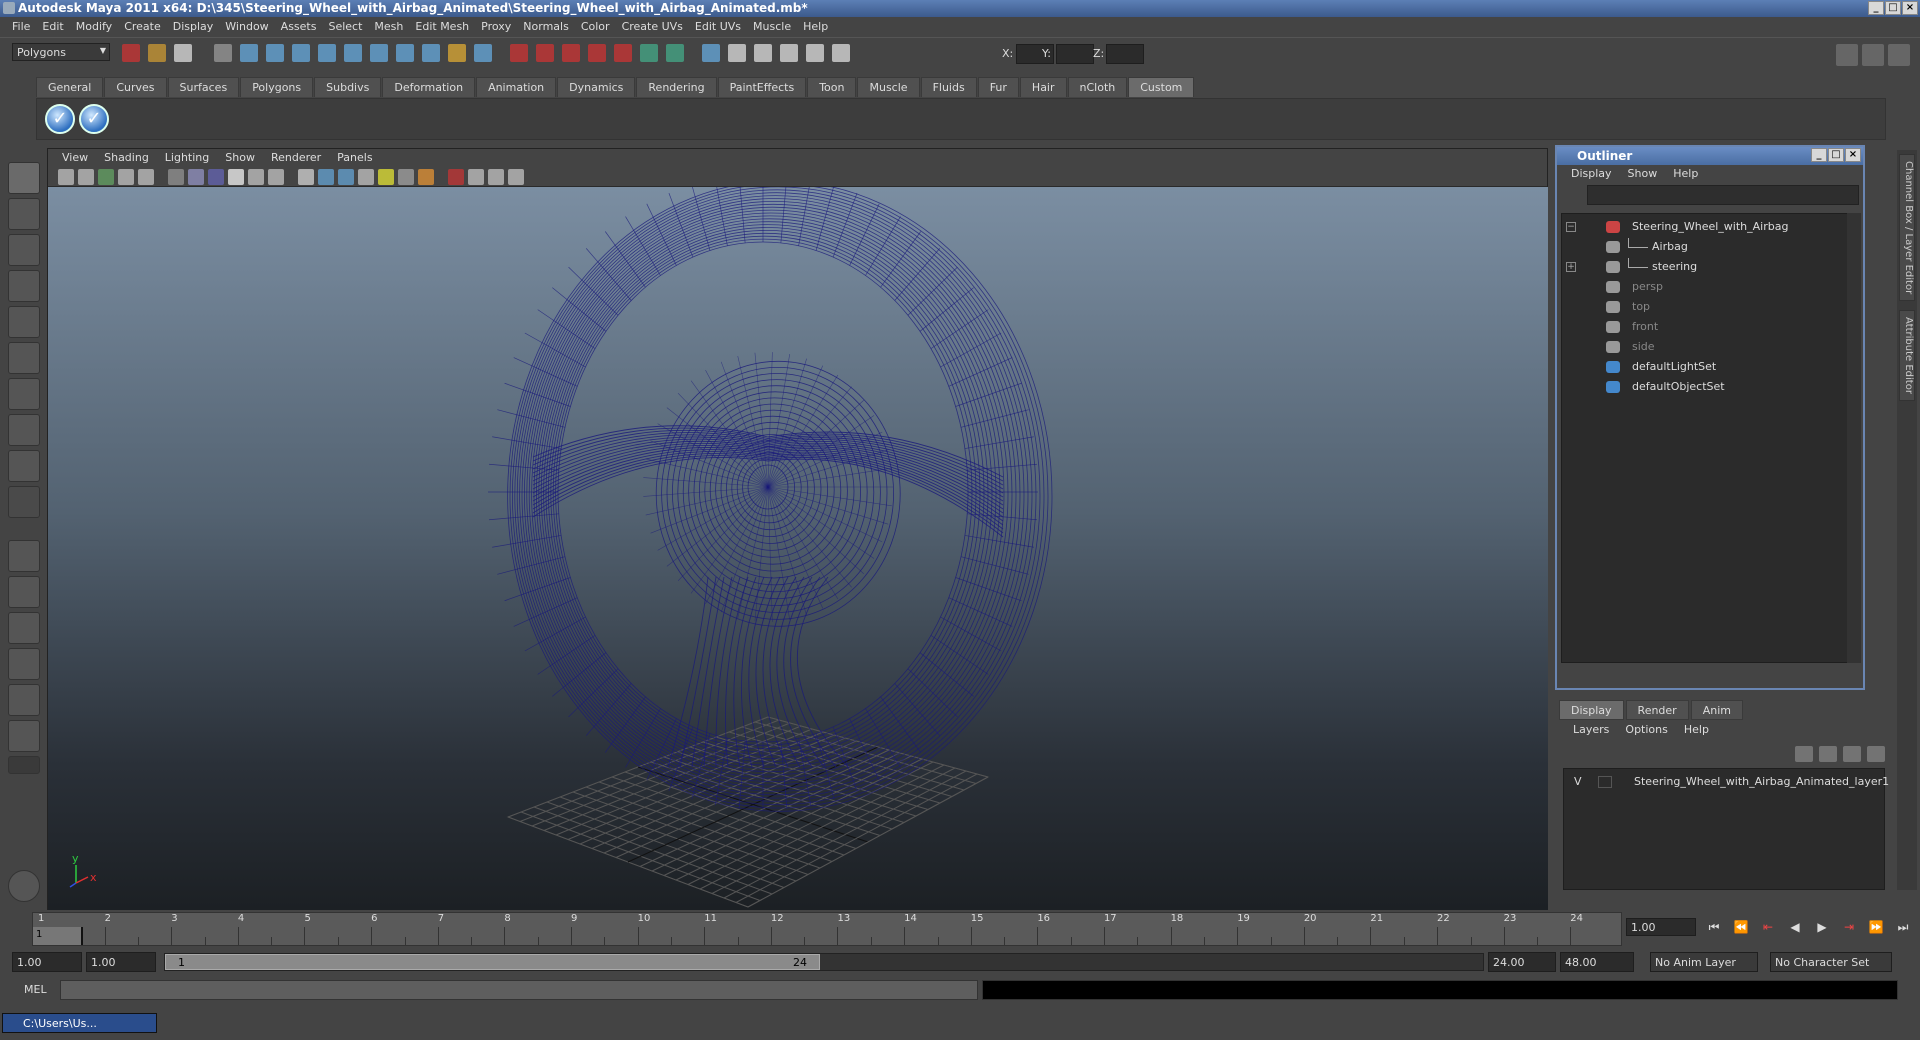 The height and width of the screenshot is (1040, 1920). I want to click on render-view-icon, so click(623, 53).